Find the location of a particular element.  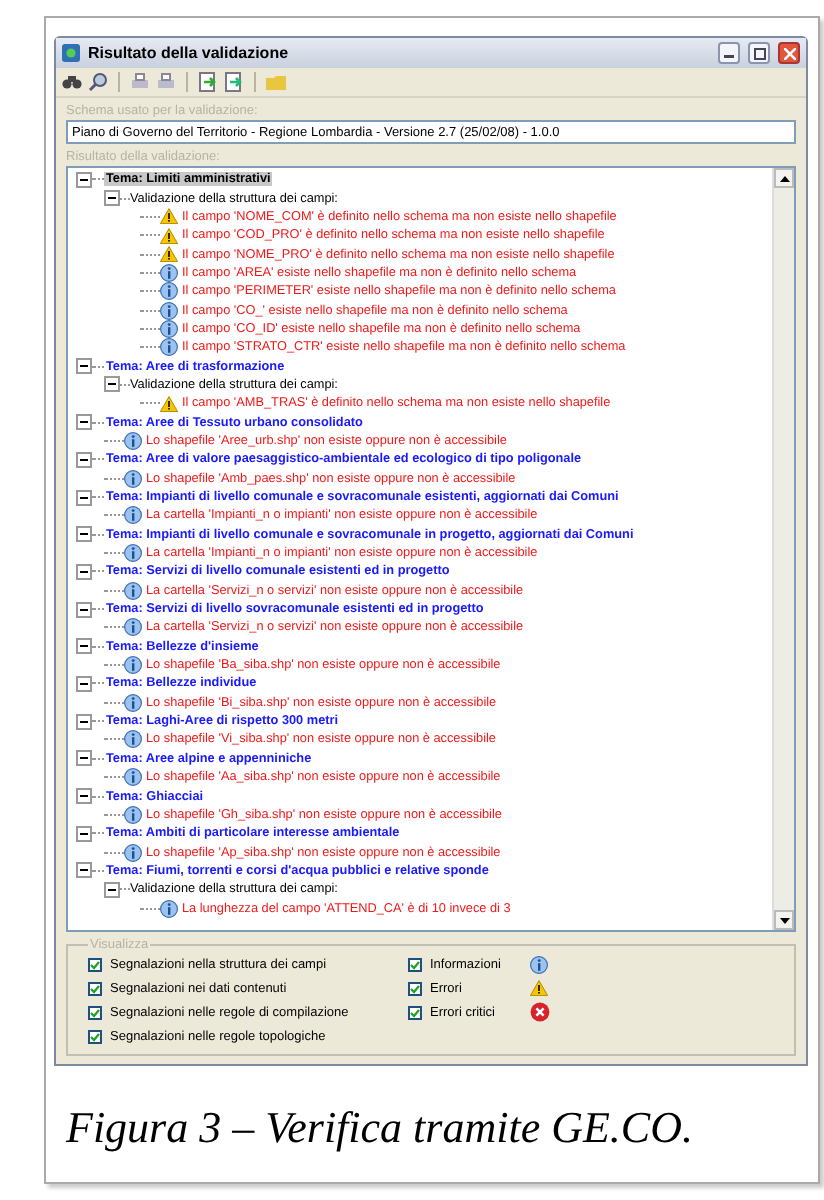

minimize-button is located at coordinates (729, 53).